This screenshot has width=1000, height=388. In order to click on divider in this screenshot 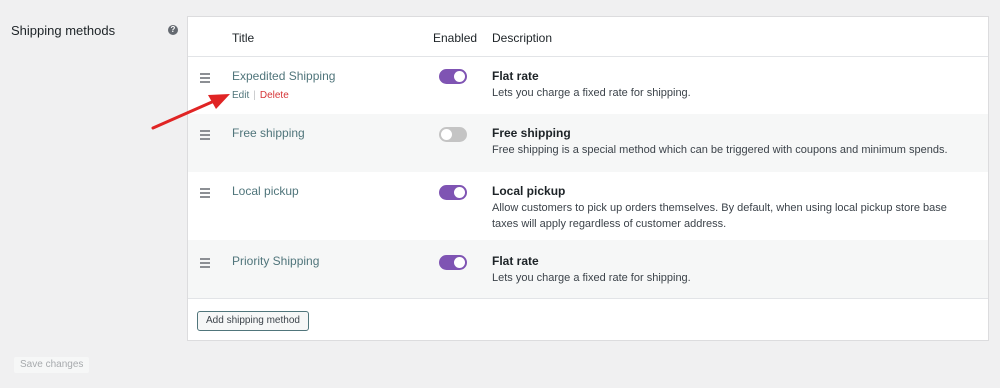, I will do `click(588, 298)`.